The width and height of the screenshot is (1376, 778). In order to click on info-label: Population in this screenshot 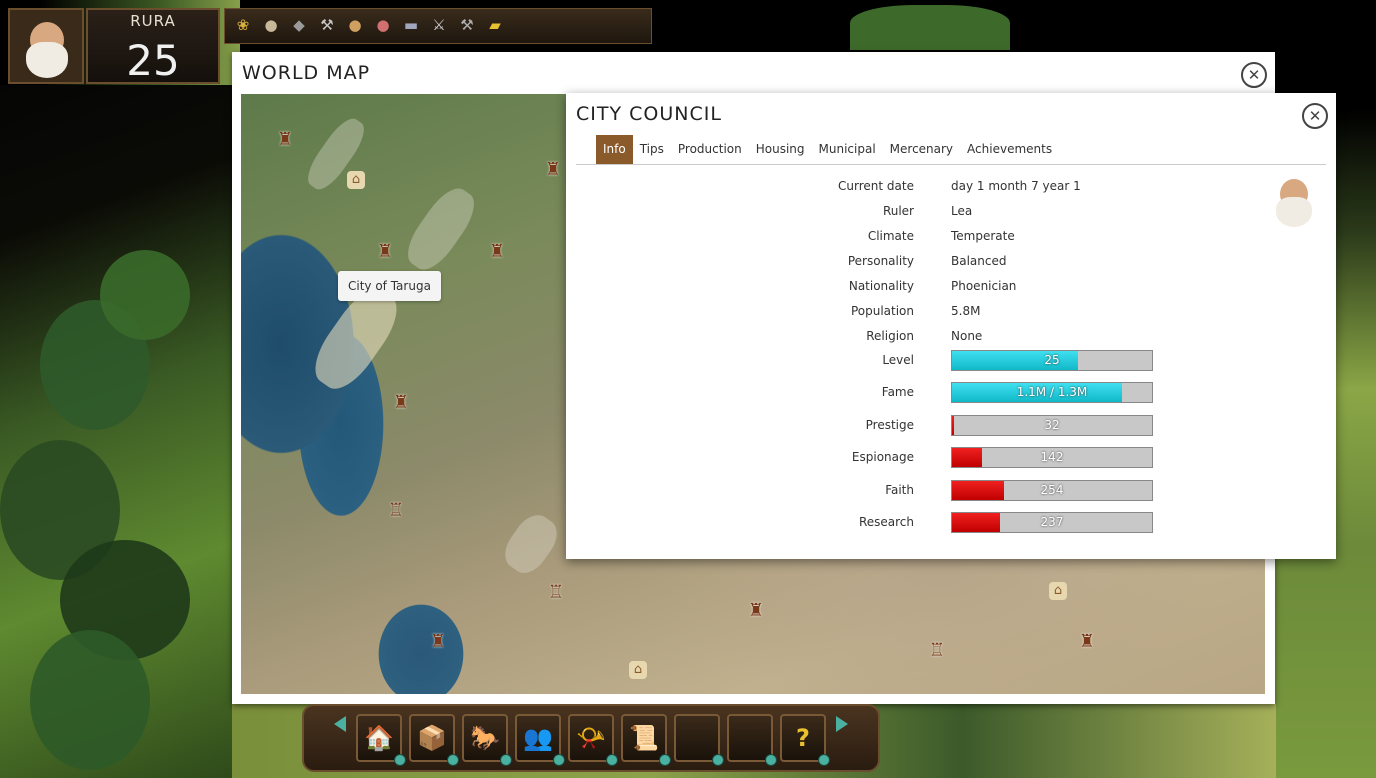, I will do `click(882, 311)`.